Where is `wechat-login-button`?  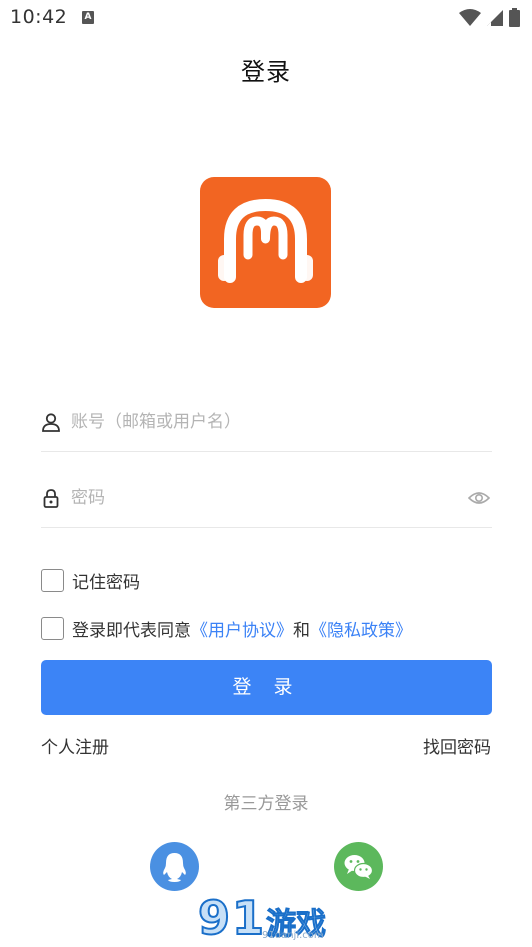
wechat-login-button is located at coordinates (358, 866).